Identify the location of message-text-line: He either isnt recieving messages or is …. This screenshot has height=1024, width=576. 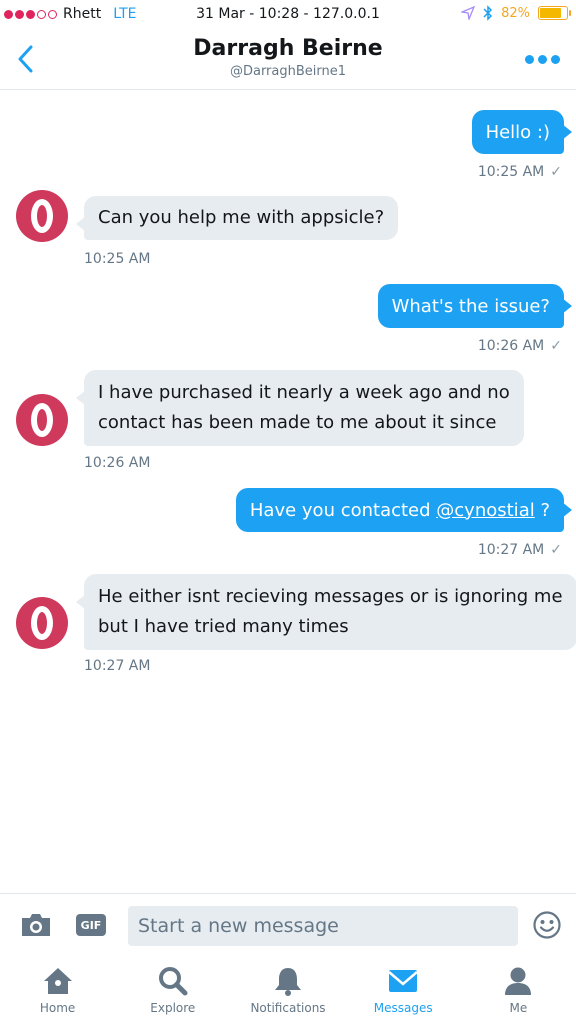
(330, 596).